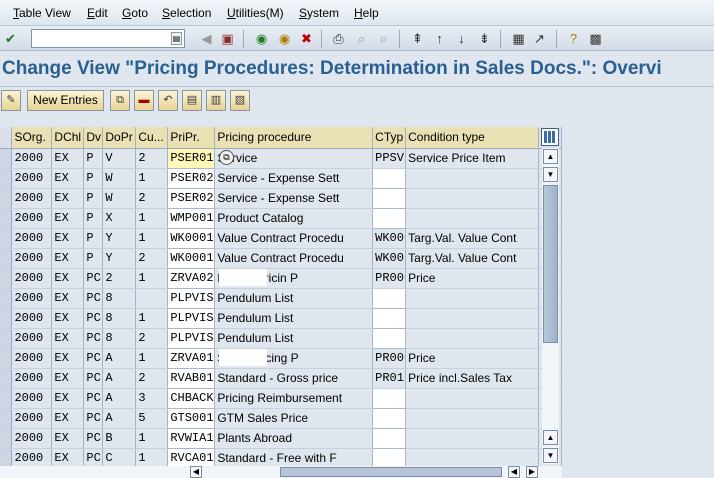 This screenshot has height=478, width=714. What do you see at coordinates (389, 138) in the screenshot?
I see `column-header: CTyp` at bounding box center [389, 138].